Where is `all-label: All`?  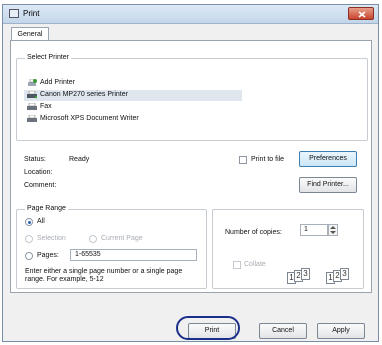 all-label: All is located at coordinates (41, 221).